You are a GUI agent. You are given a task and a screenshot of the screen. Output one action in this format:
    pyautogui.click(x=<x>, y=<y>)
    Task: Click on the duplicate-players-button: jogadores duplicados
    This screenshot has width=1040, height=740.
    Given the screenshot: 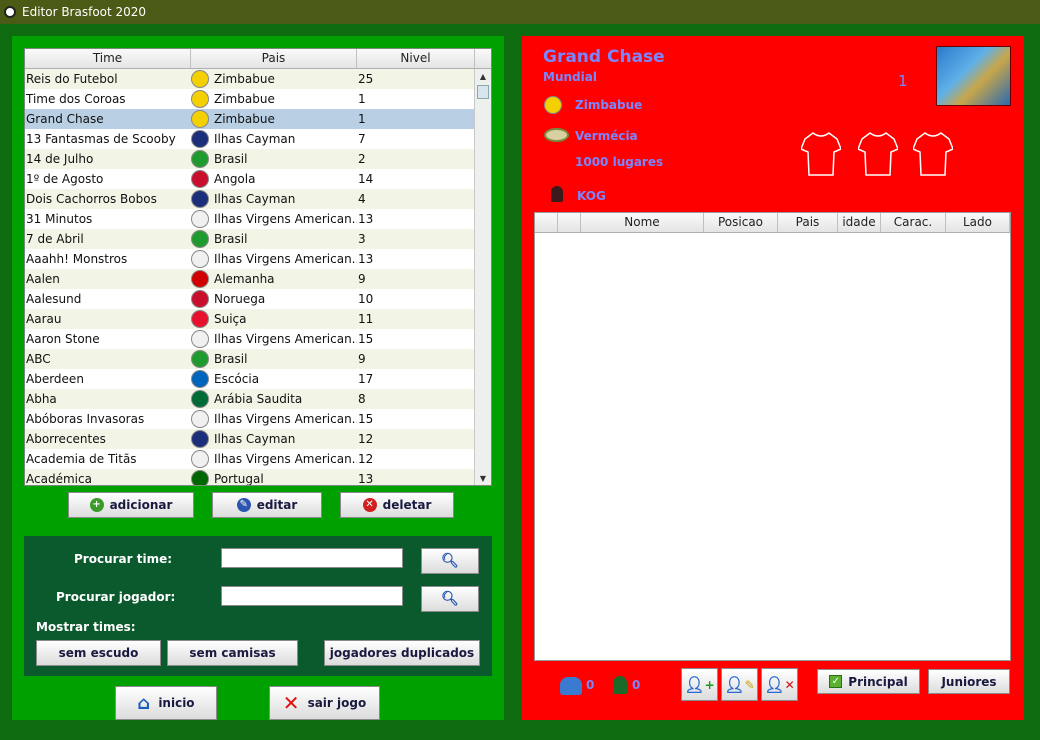 What is the action you would take?
    pyautogui.click(x=402, y=653)
    